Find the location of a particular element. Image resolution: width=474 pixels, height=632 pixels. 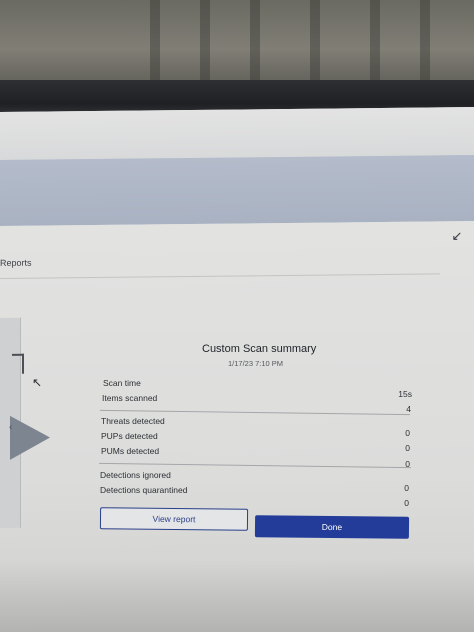

background-room is located at coordinates (237, 45).